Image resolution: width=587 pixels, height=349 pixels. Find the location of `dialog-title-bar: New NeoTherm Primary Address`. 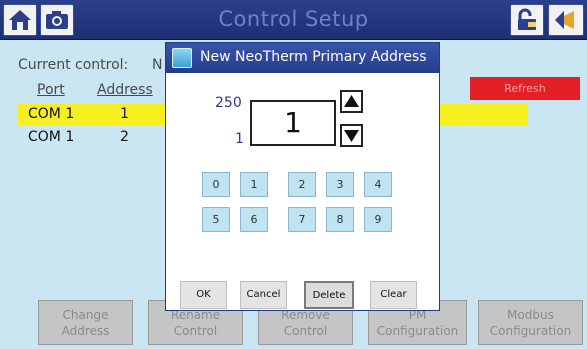

dialog-title-bar: New NeoTherm Primary Address is located at coordinates (302, 58).